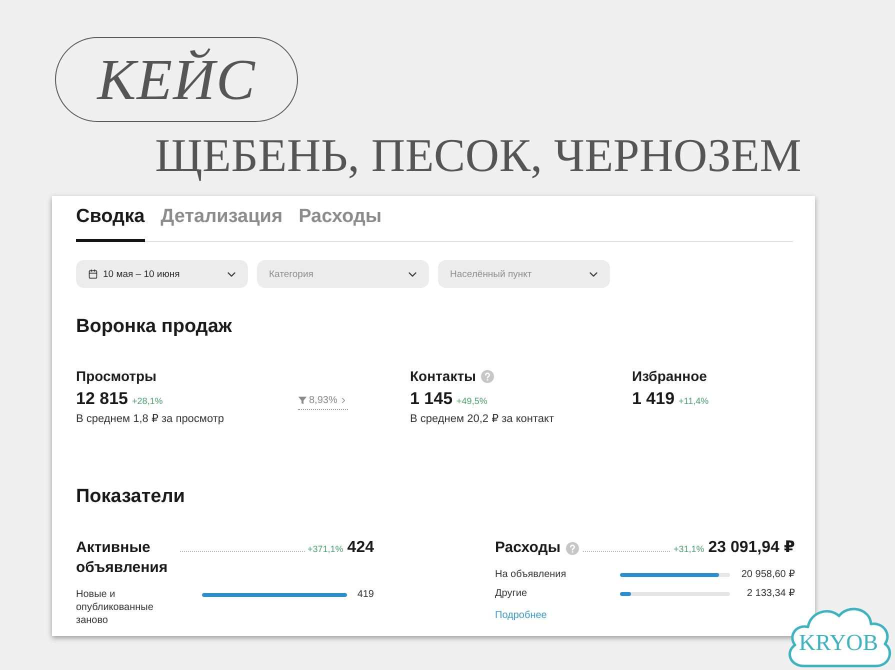  What do you see at coordinates (221, 224) in the screenshot?
I see `tab: Детализация` at bounding box center [221, 224].